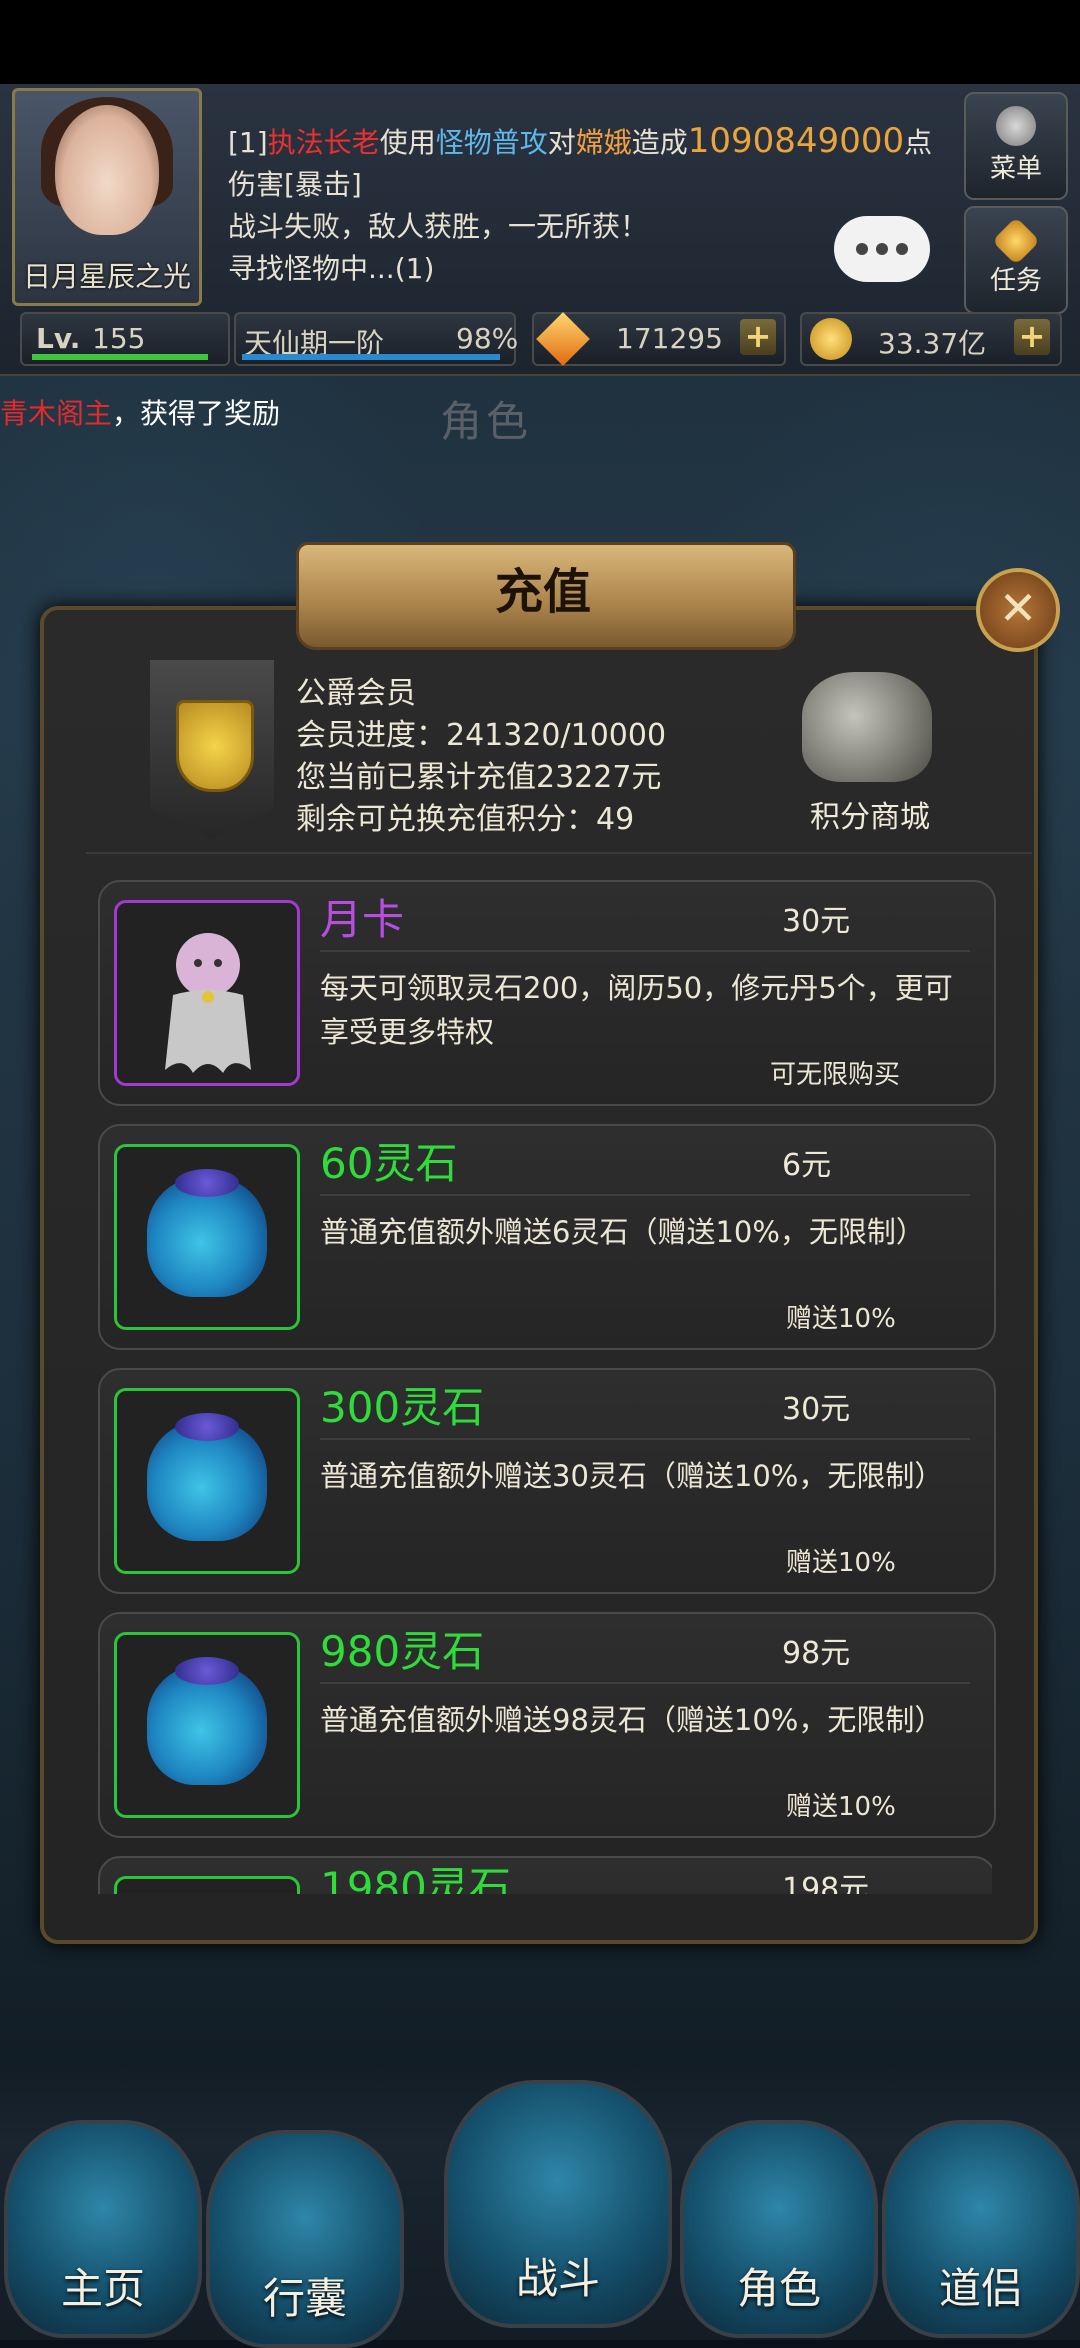 The image size is (1080, 2348). Describe the element at coordinates (102, 2288) in the screenshot. I see `nav-label: 主页` at that location.